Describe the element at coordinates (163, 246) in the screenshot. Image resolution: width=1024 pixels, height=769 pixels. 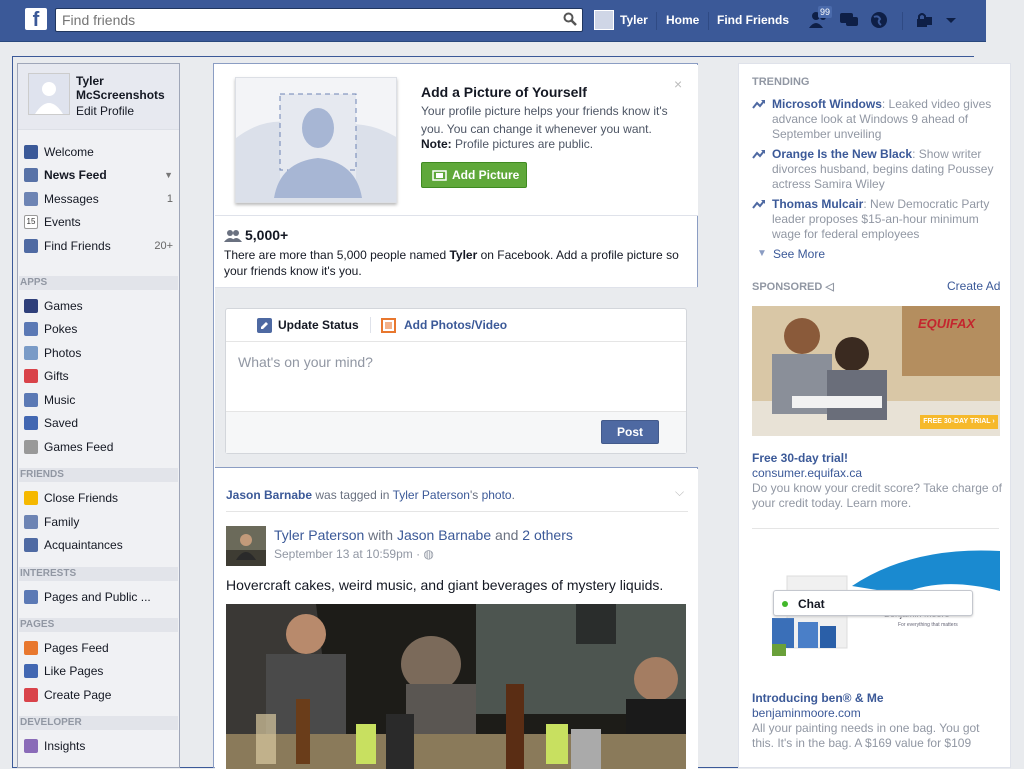
I see `find-friends-count: 20+` at that location.